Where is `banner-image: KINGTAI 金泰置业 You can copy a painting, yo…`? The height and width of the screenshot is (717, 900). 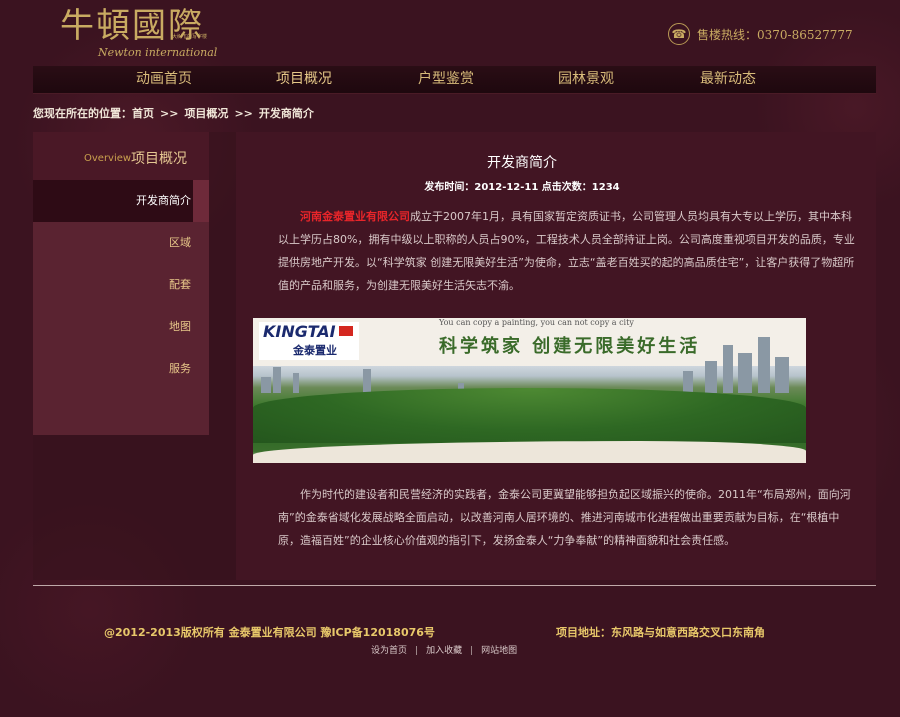 banner-image: KINGTAI 金泰置业 You can copy a painting, yo… is located at coordinates (529, 390).